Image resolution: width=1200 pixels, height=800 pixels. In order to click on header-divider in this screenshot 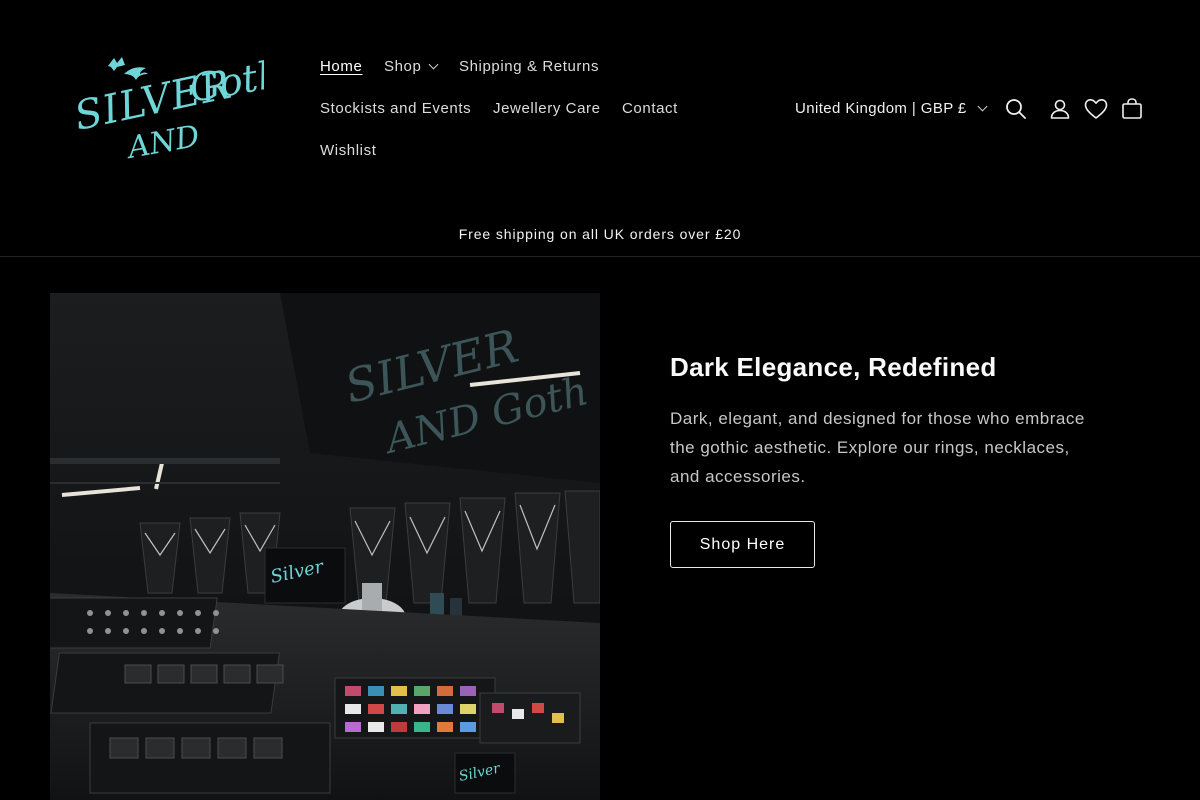, I will do `click(600, 256)`.